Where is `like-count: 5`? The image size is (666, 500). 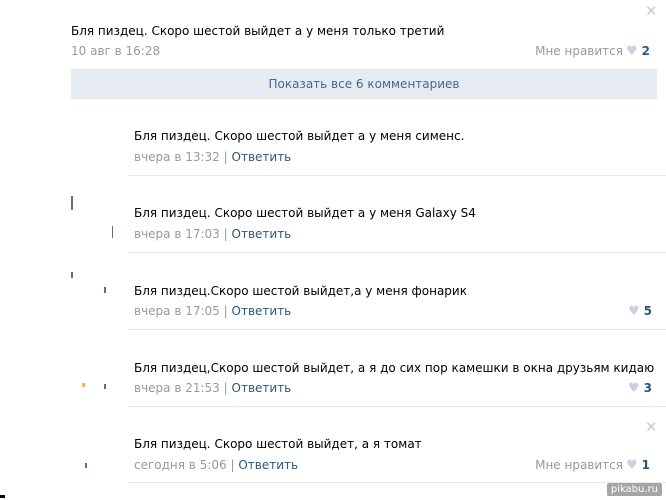 like-count: 5 is located at coordinates (647, 311).